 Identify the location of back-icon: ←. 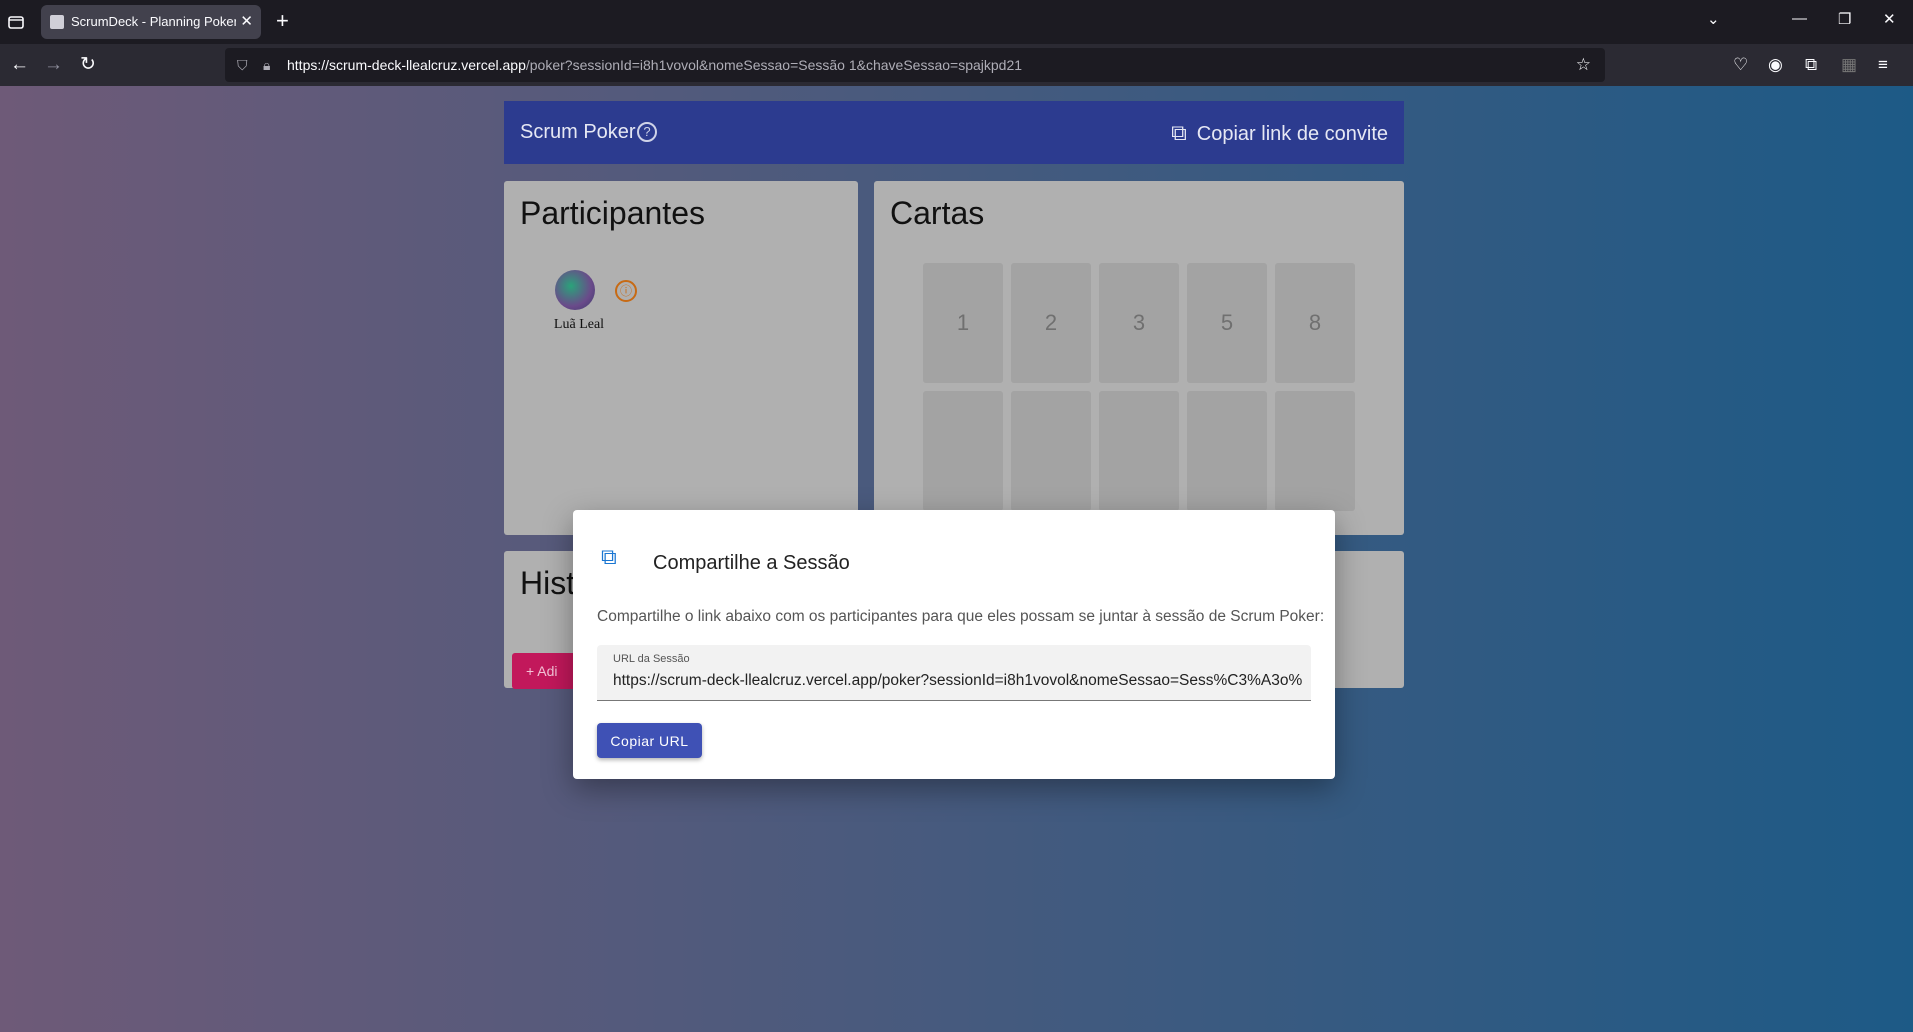
(19, 65).